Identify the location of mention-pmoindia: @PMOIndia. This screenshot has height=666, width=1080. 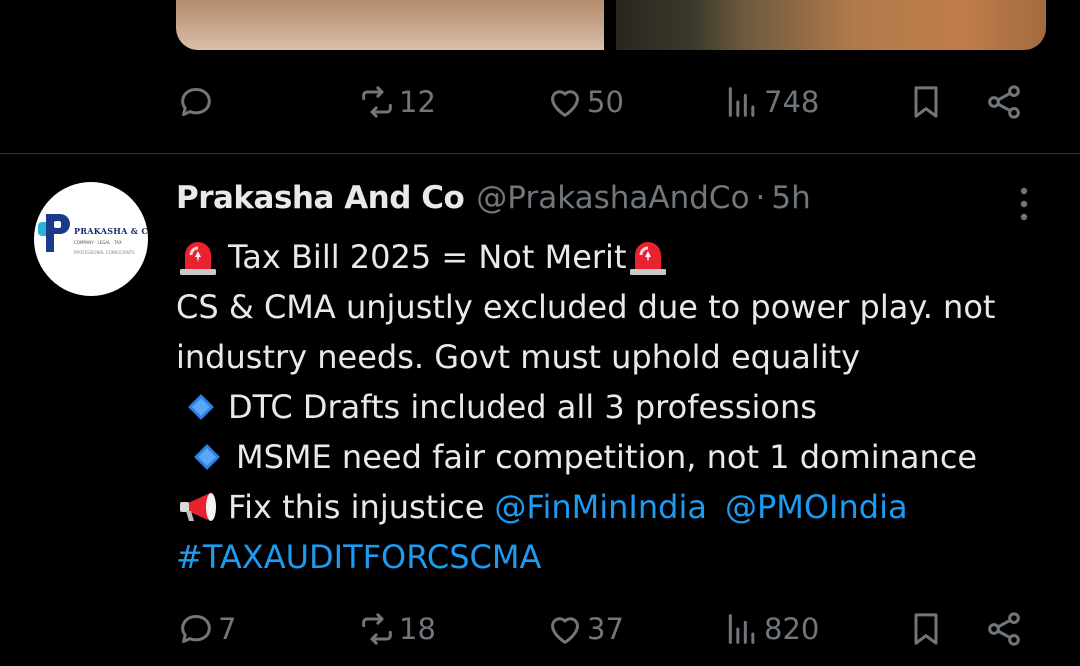
(816, 507).